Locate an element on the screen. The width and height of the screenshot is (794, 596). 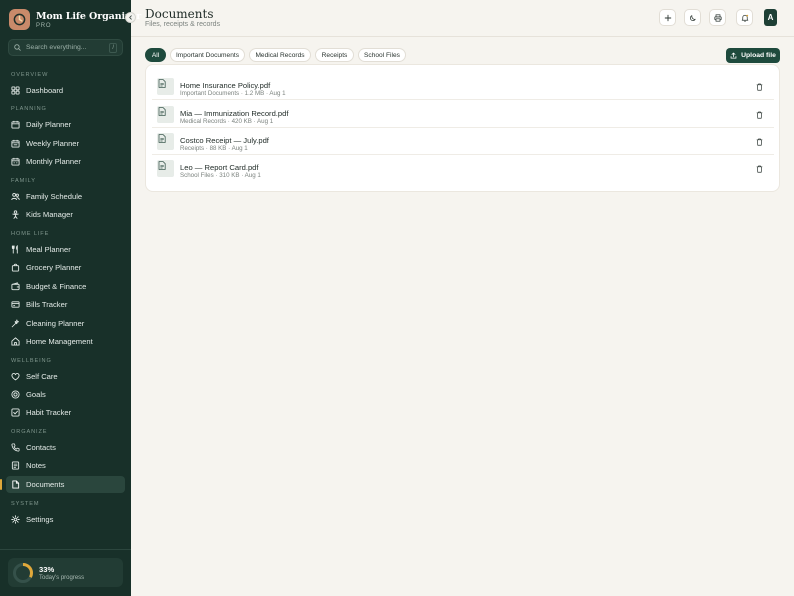
plus-icon is located at coordinates (667, 17).